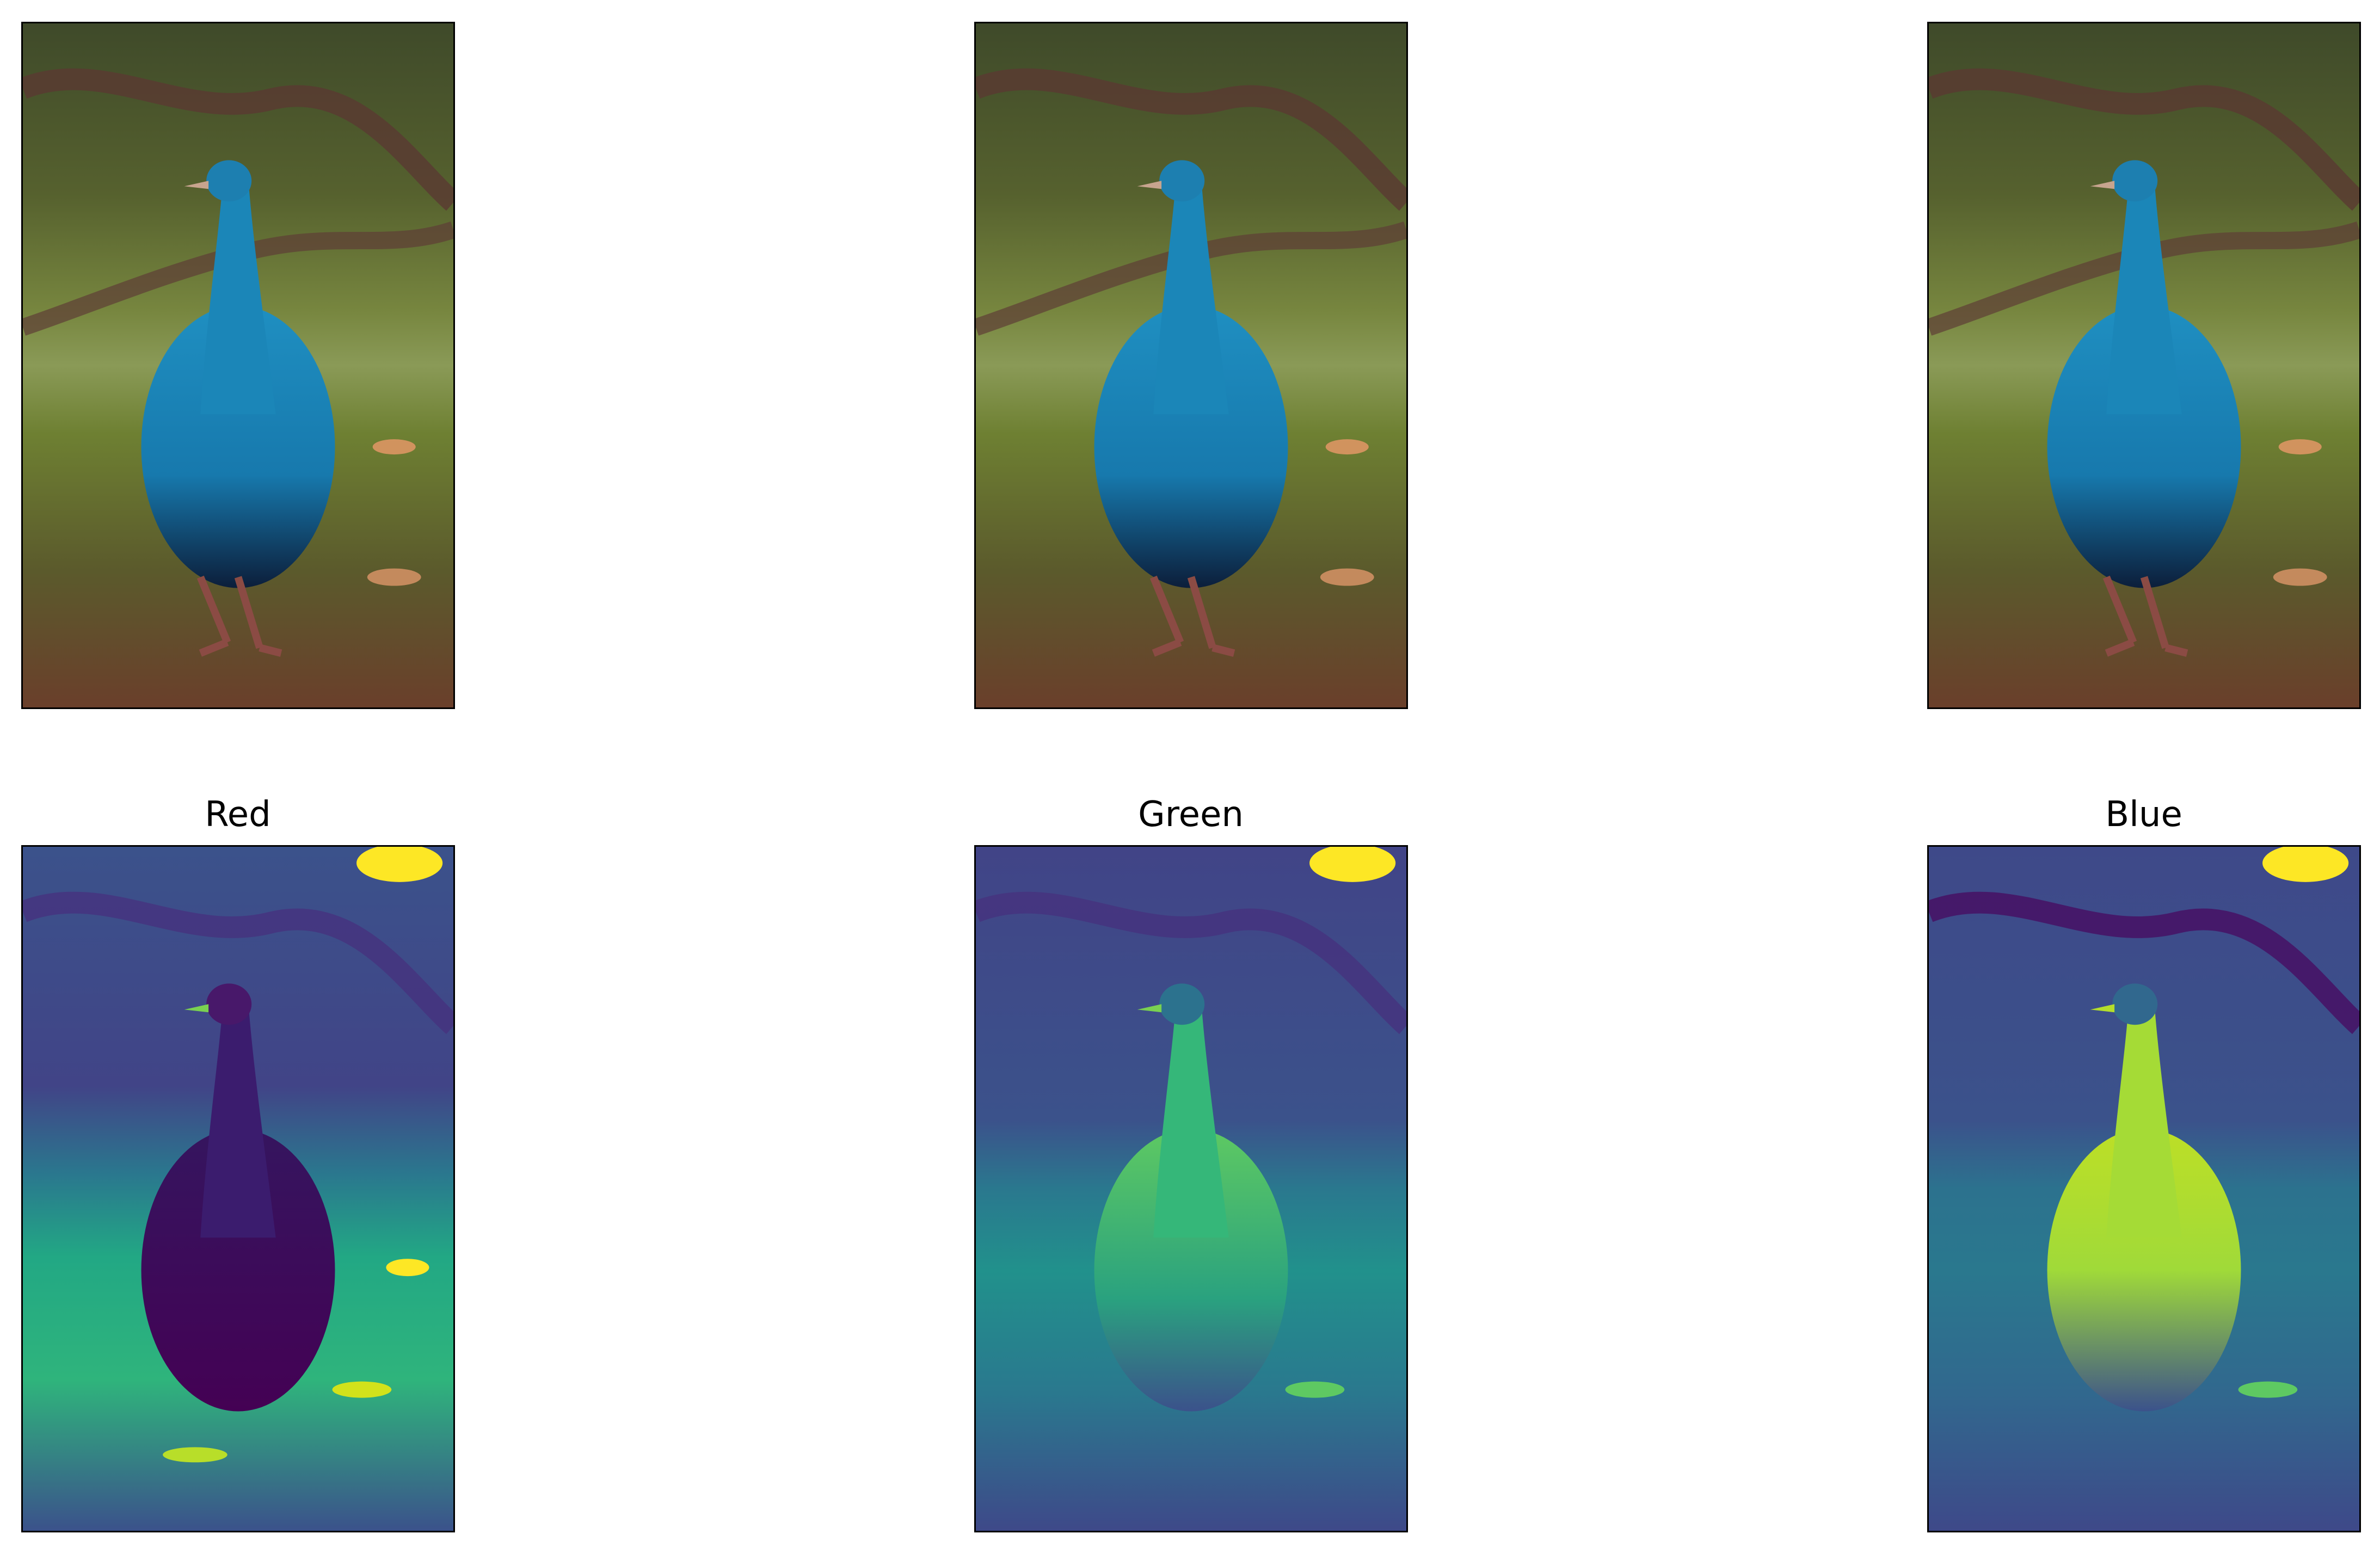 The image size is (2380, 1552). I want to click on red-channel-title: Red, so click(238, 815).